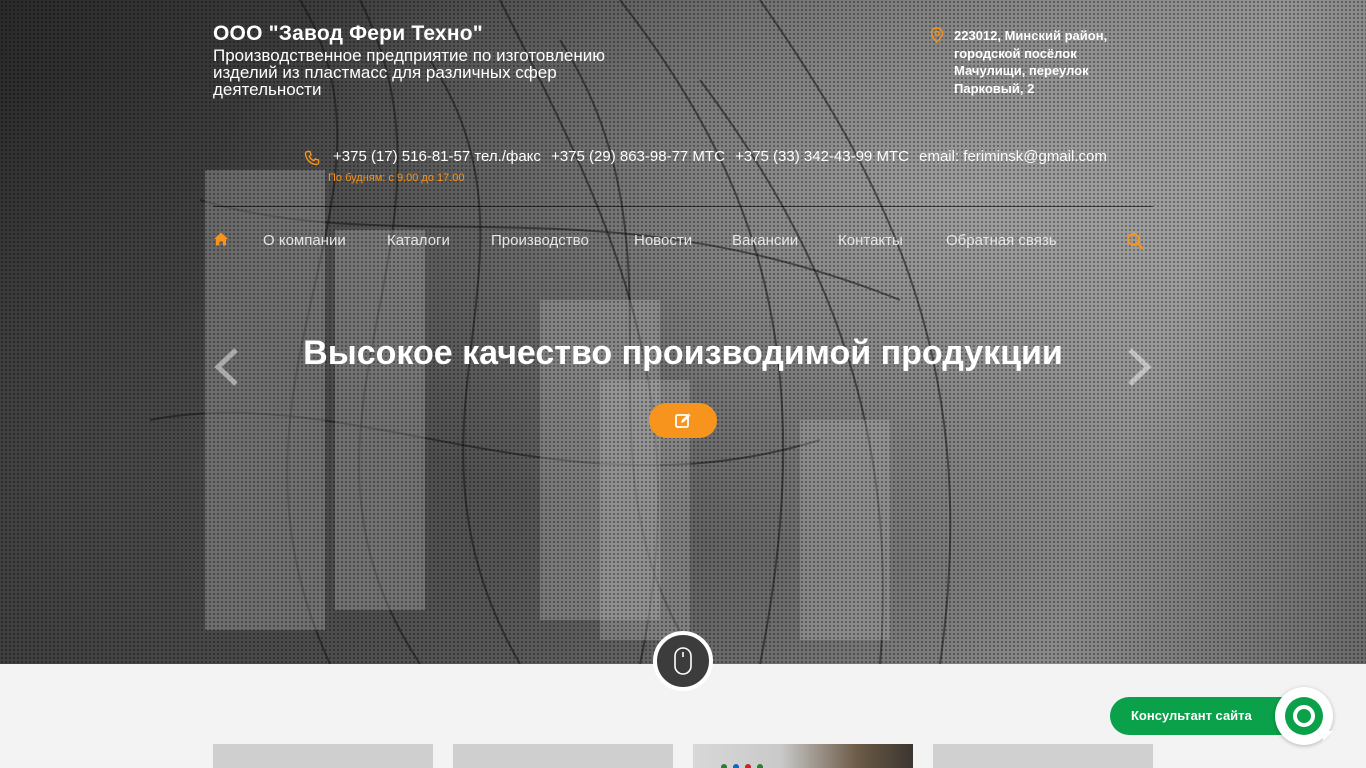  I want to click on catalog-cards, so click(683, 756).